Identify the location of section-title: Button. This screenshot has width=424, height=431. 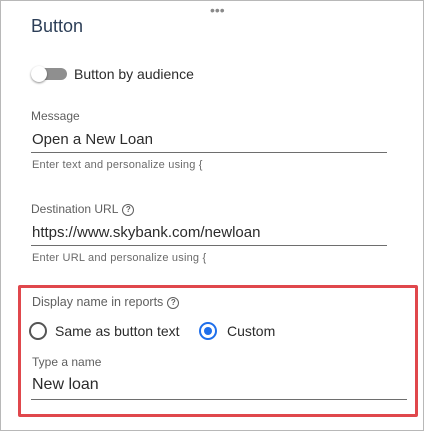
(57, 26).